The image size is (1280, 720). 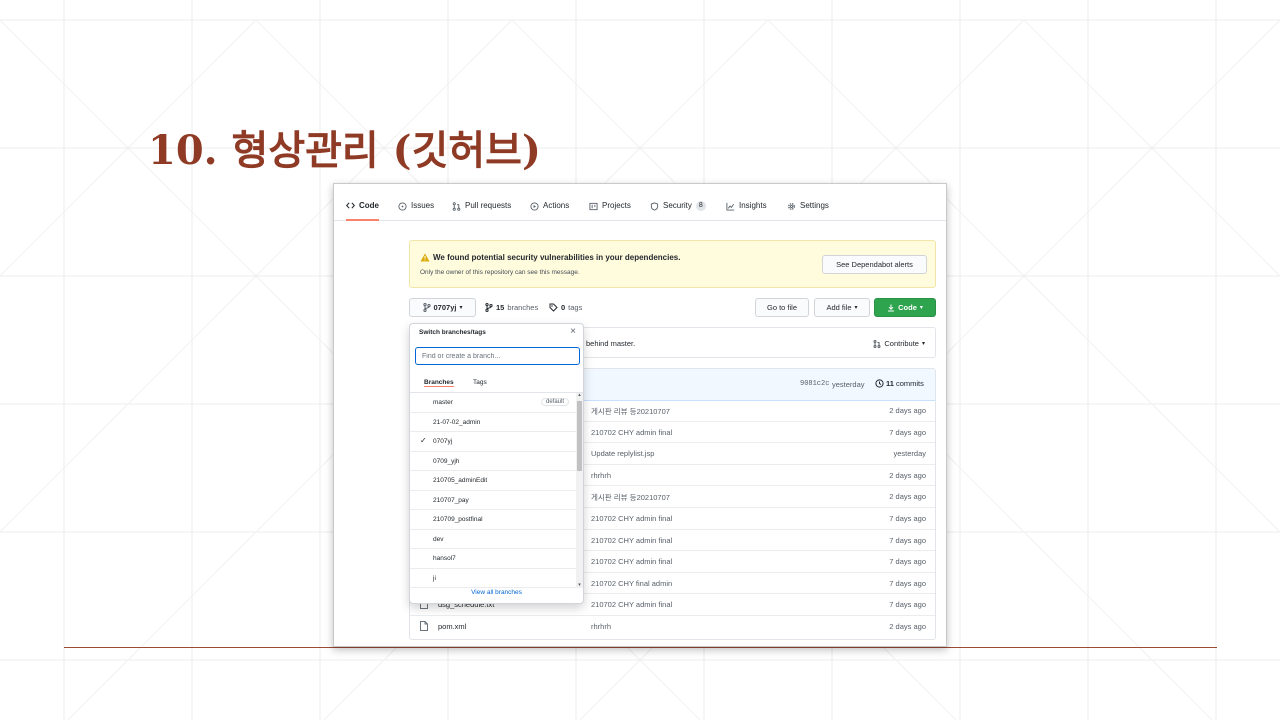 What do you see at coordinates (640, 647) in the screenshot?
I see `title-rule` at bounding box center [640, 647].